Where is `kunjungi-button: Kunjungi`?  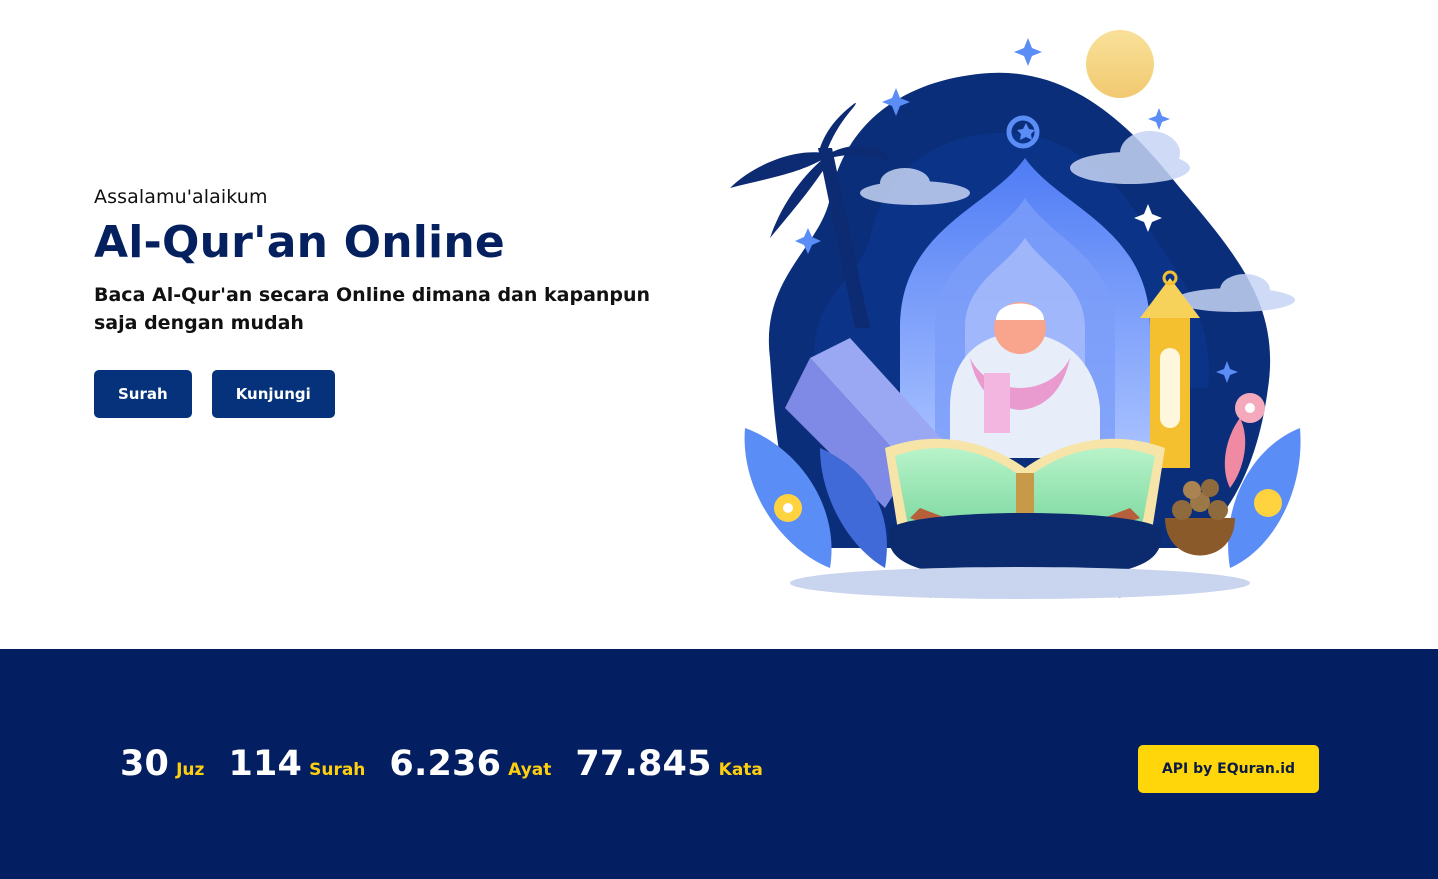
kunjungi-button: Kunjungi is located at coordinates (273, 393).